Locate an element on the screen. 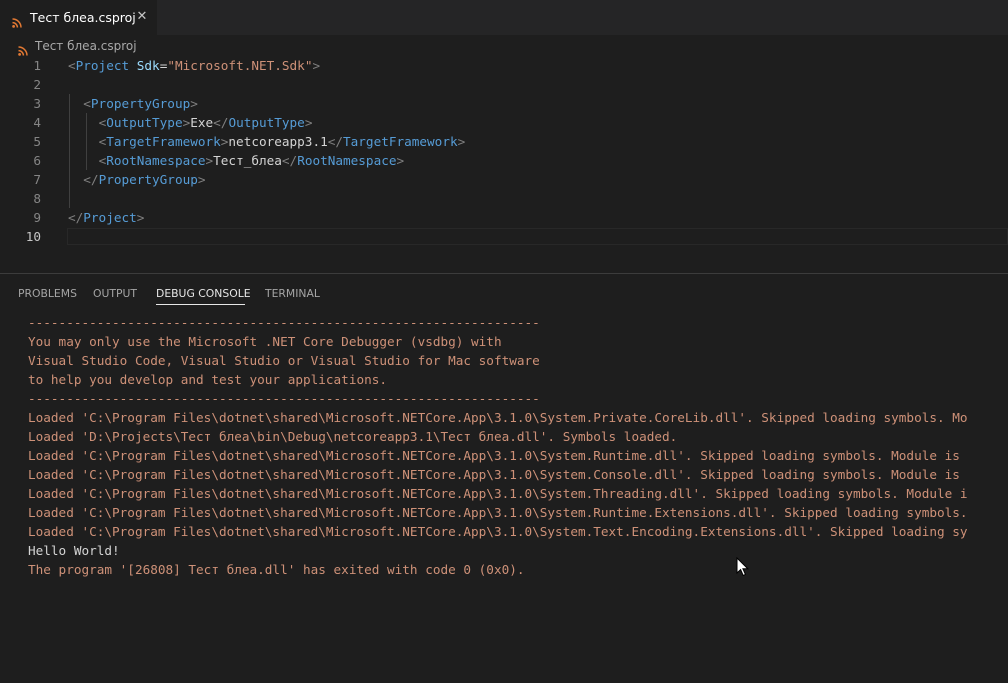  code-text: </Project> is located at coordinates (106, 217).